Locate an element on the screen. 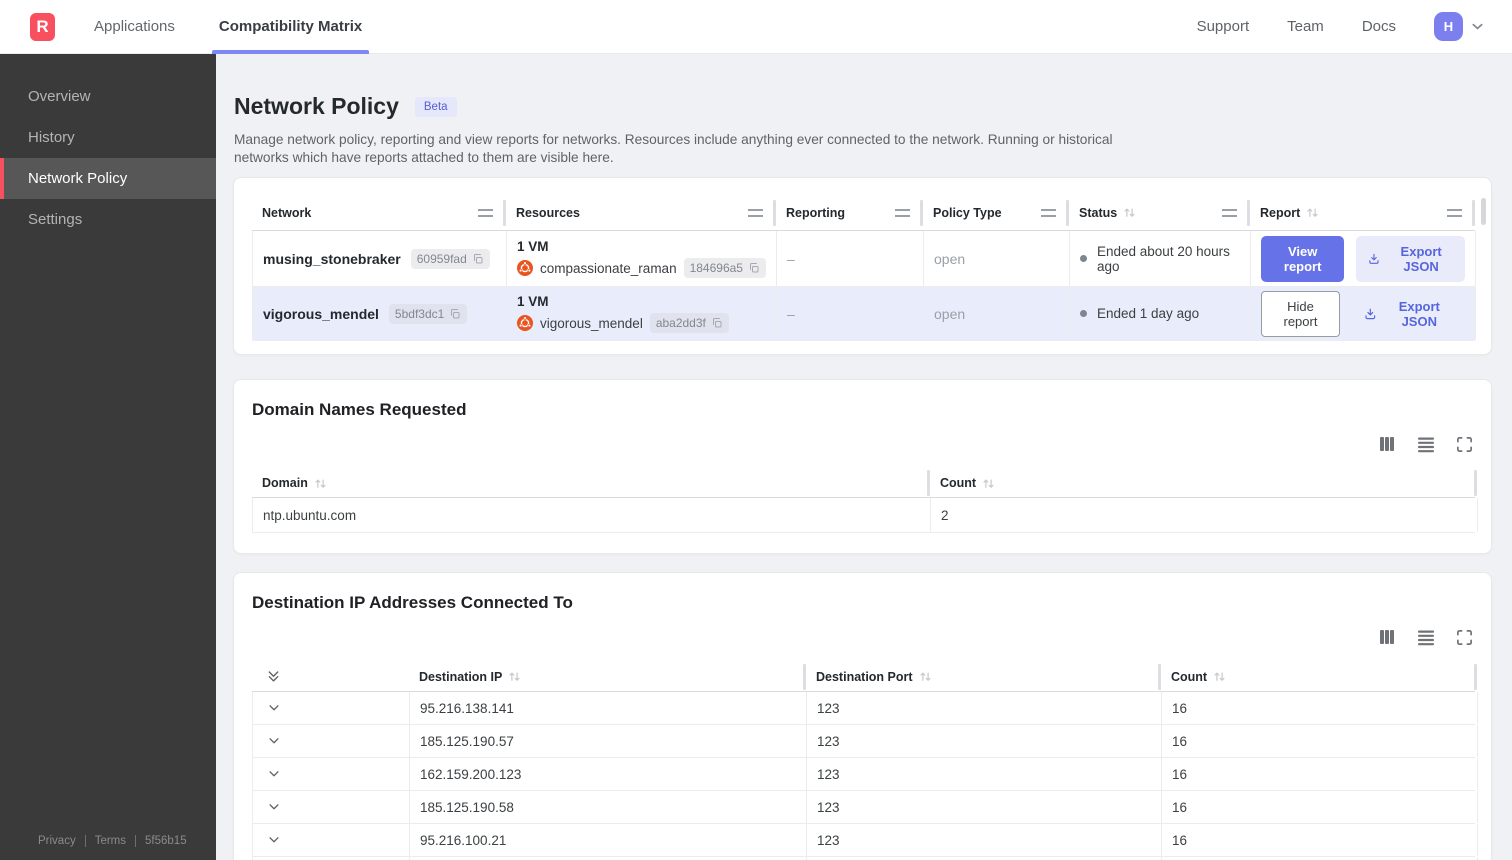 The image size is (1512, 860). sidebar-item-network-policy-label: Network Policy is located at coordinates (78, 178).